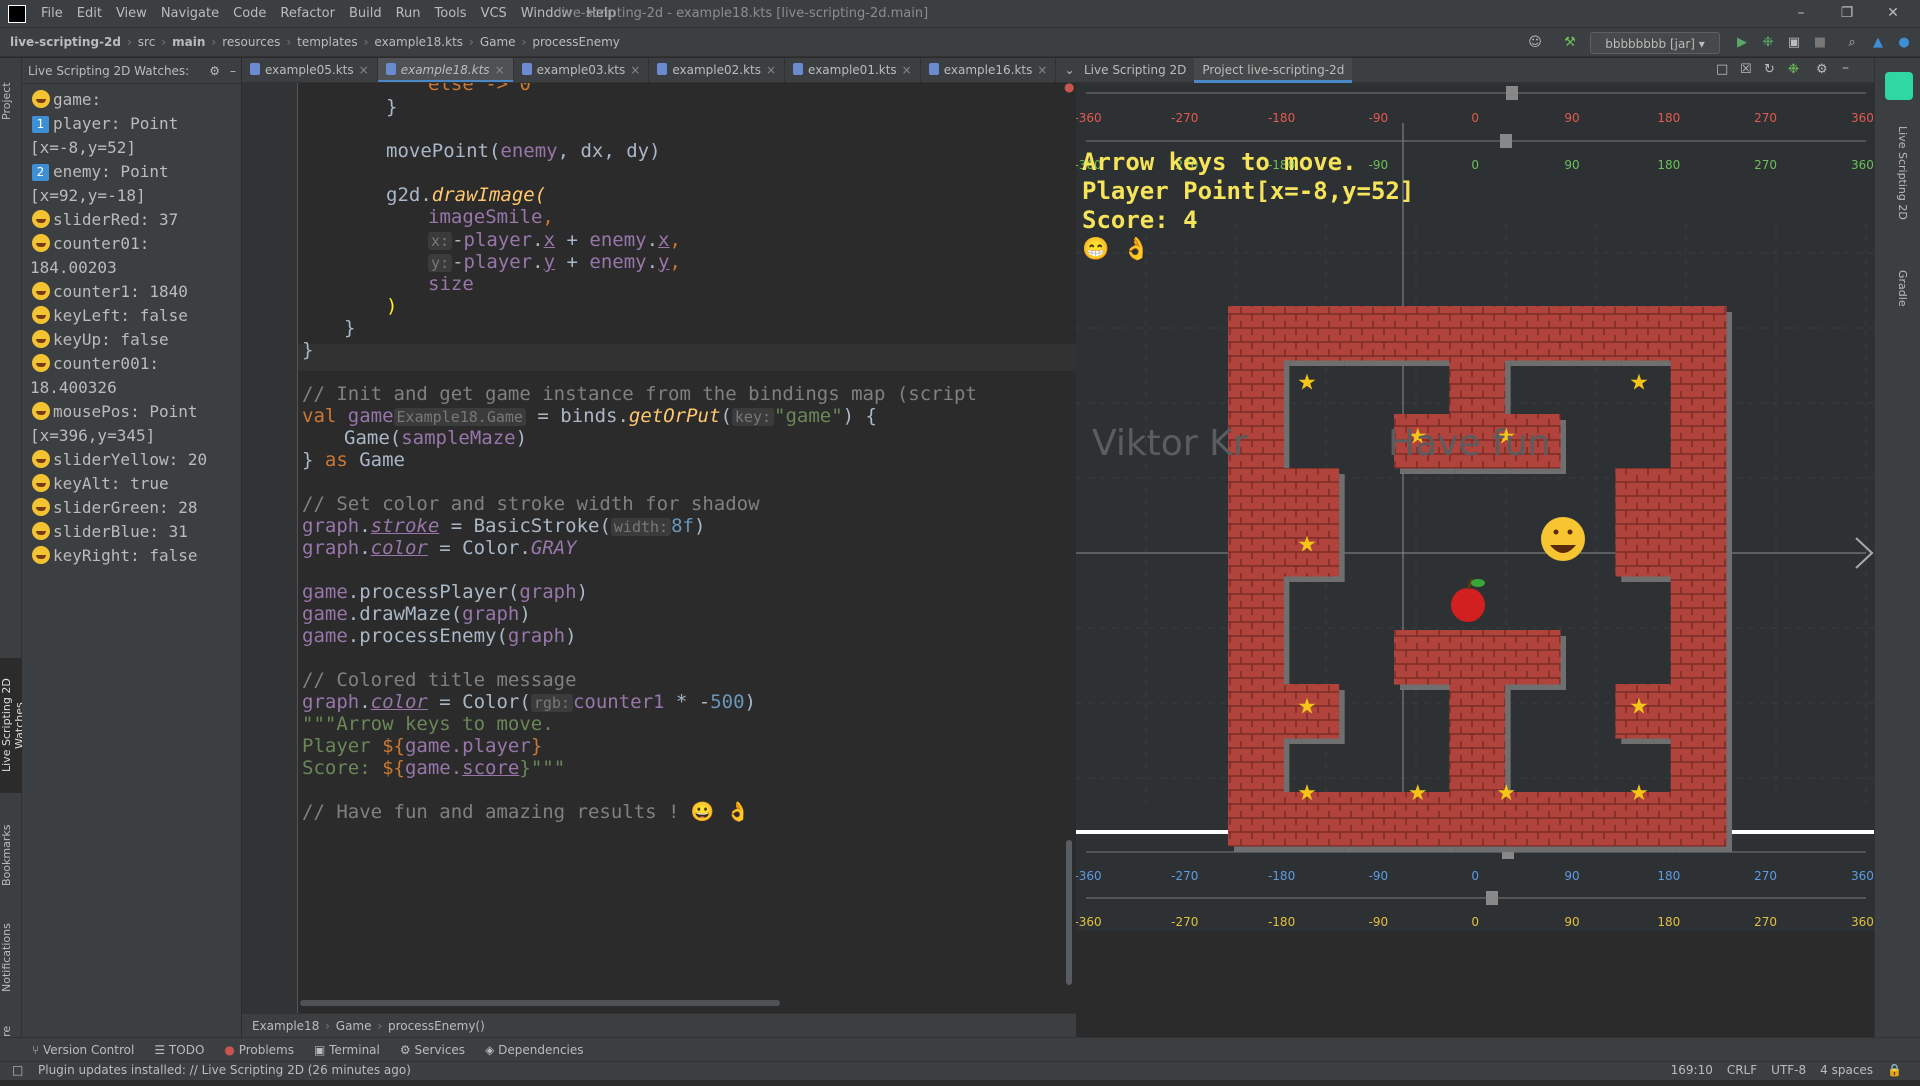 The height and width of the screenshot is (1086, 1920). What do you see at coordinates (365, 13) in the screenshot?
I see `menu-build: Build` at bounding box center [365, 13].